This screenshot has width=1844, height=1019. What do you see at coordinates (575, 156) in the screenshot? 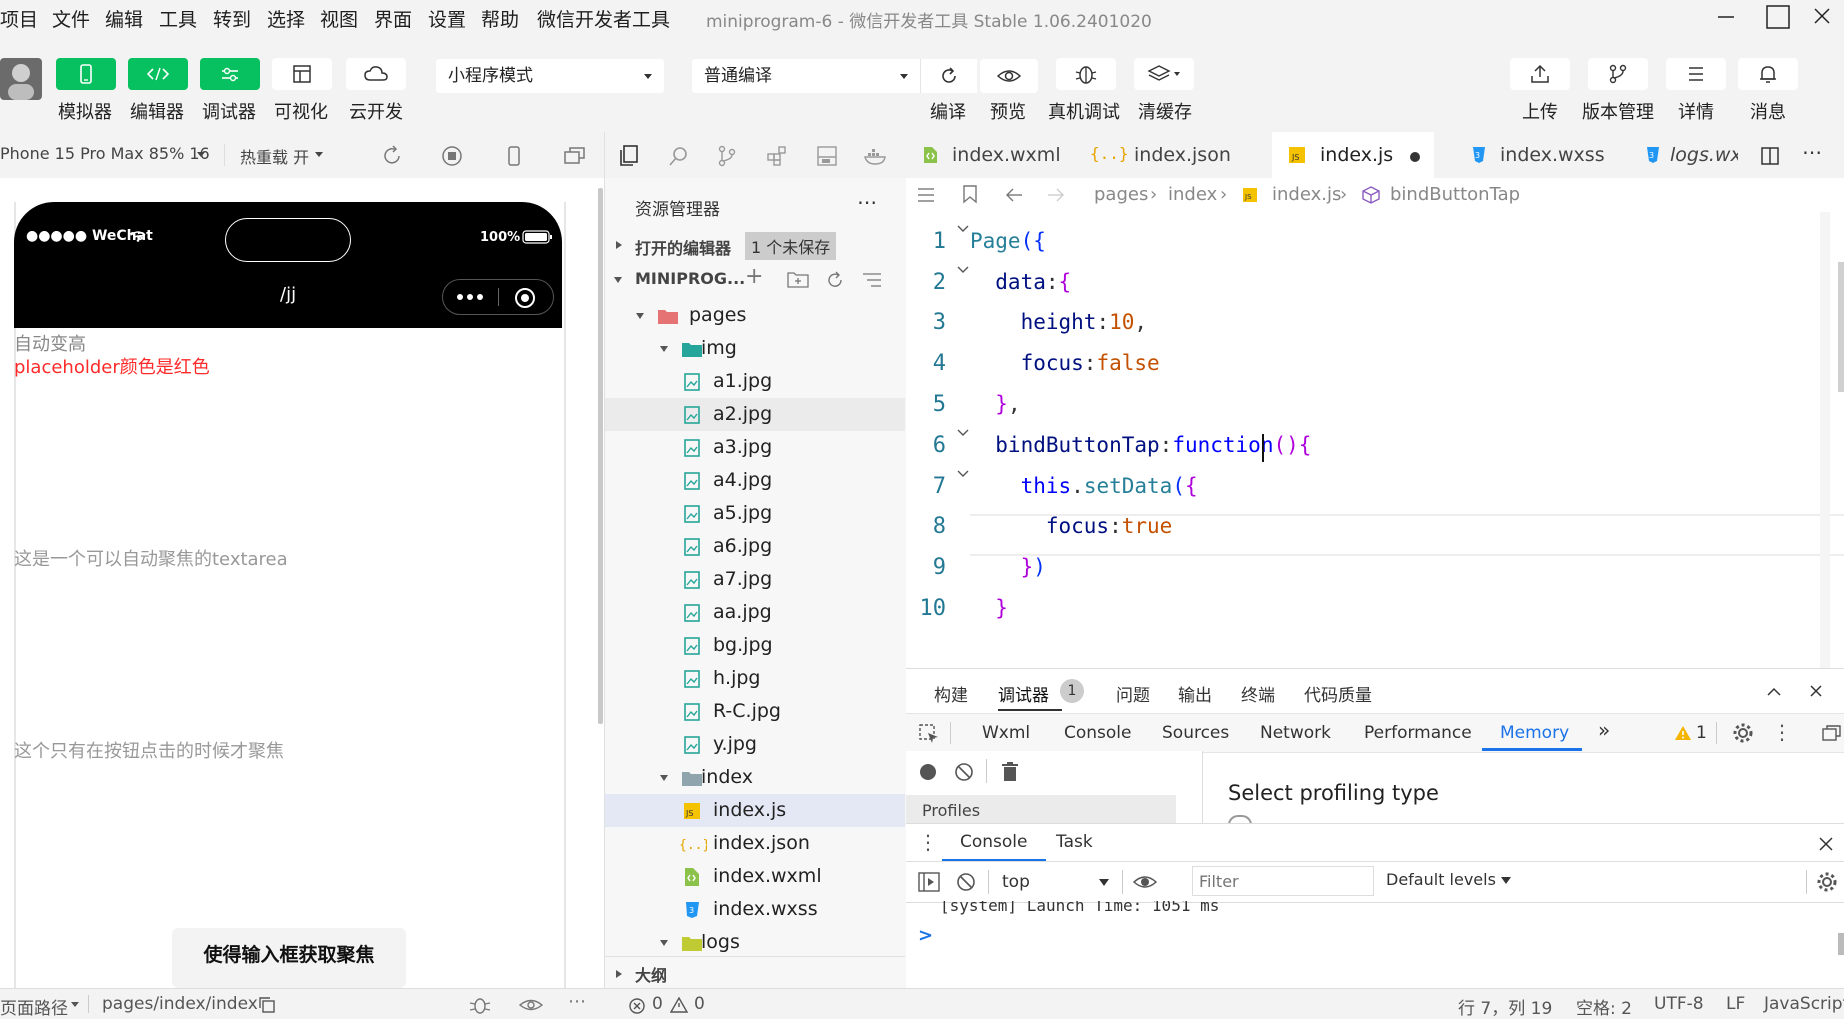
I see `popout-icon` at bounding box center [575, 156].